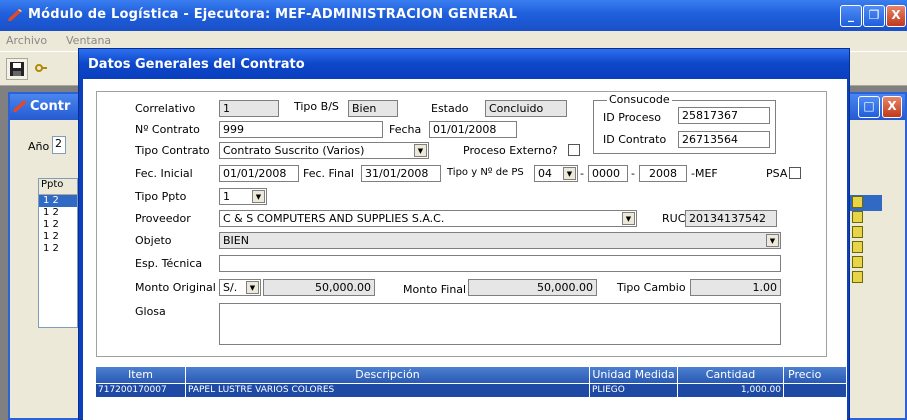 The height and width of the screenshot is (420, 907). I want to click on fecha-field: 01/01/2008, so click(473, 129).